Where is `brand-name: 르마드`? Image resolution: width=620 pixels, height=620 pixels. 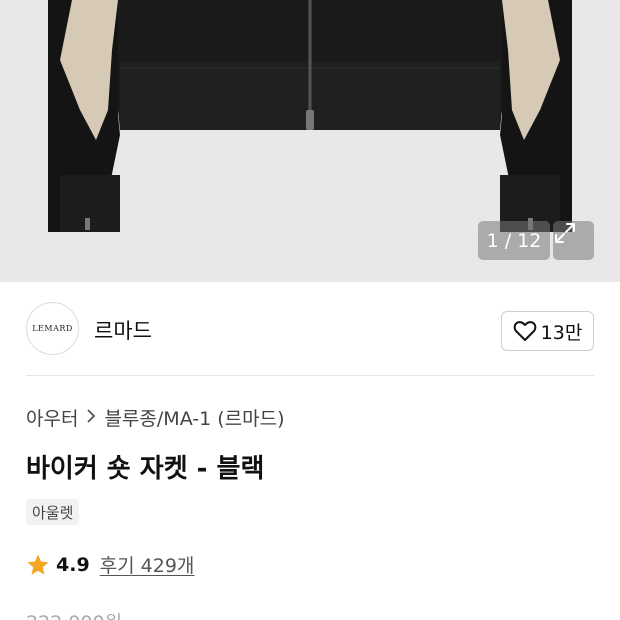 brand-name: 르마드 is located at coordinates (123, 330).